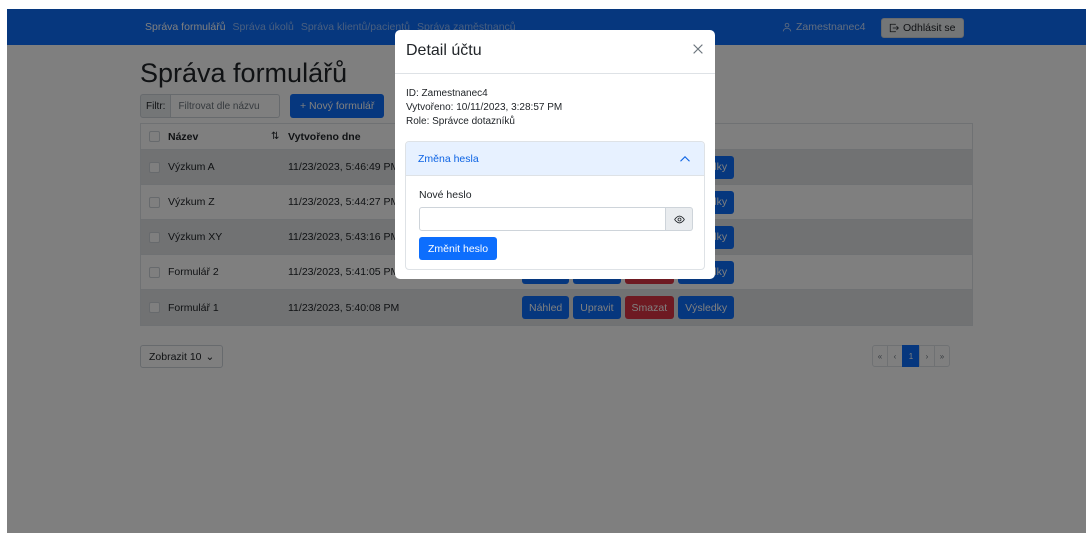  I want to click on account-role: Role: Správce dotazníků, so click(460, 121).